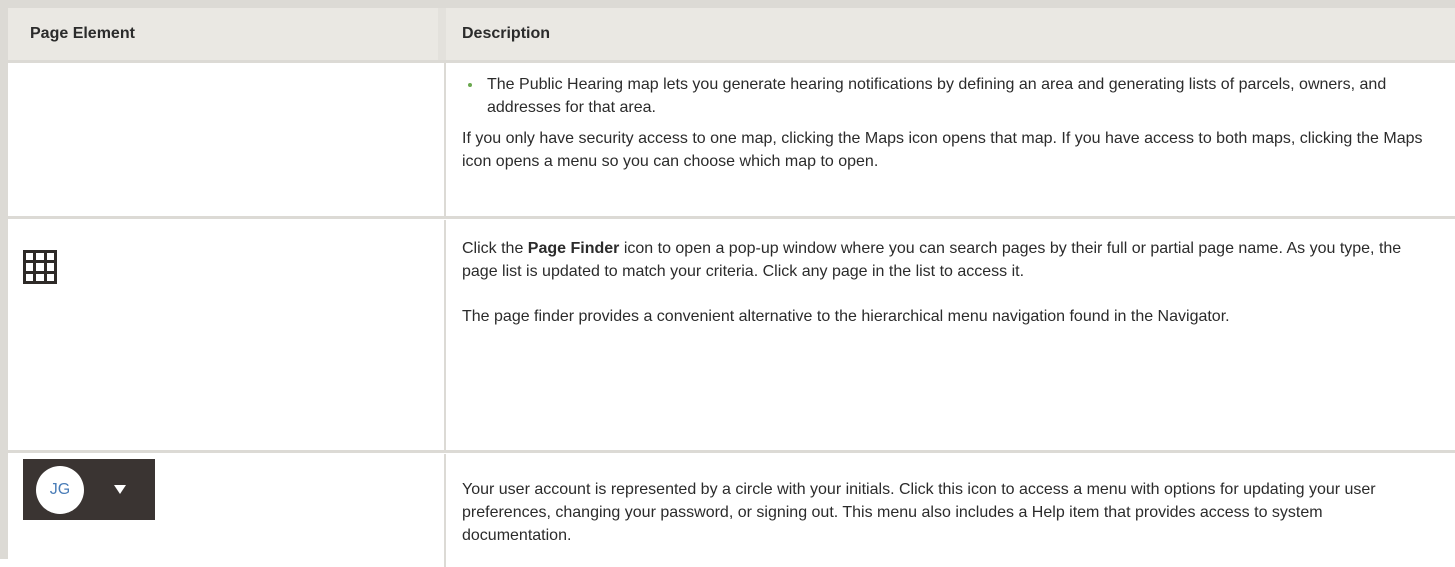  Describe the element at coordinates (223, 510) in the screenshot. I see `page-element-cell: JG` at that location.